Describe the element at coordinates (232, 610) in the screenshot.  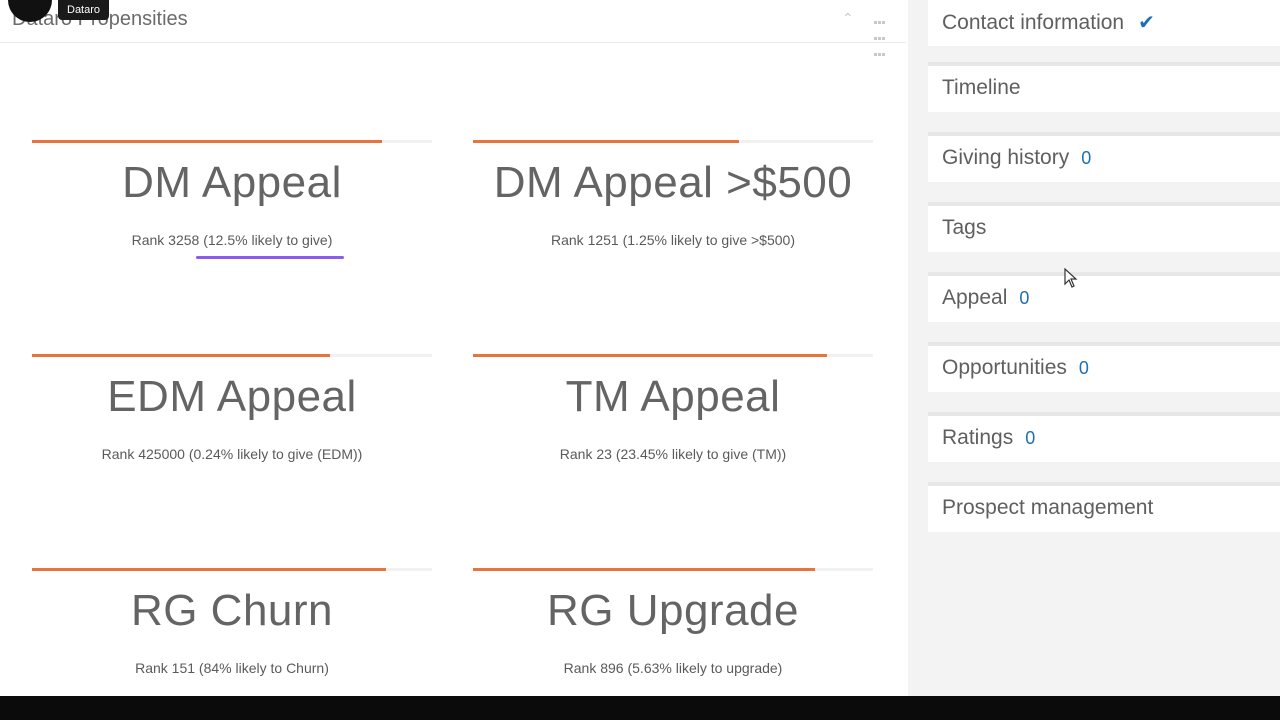
I see `card-title: RG Churn` at that location.